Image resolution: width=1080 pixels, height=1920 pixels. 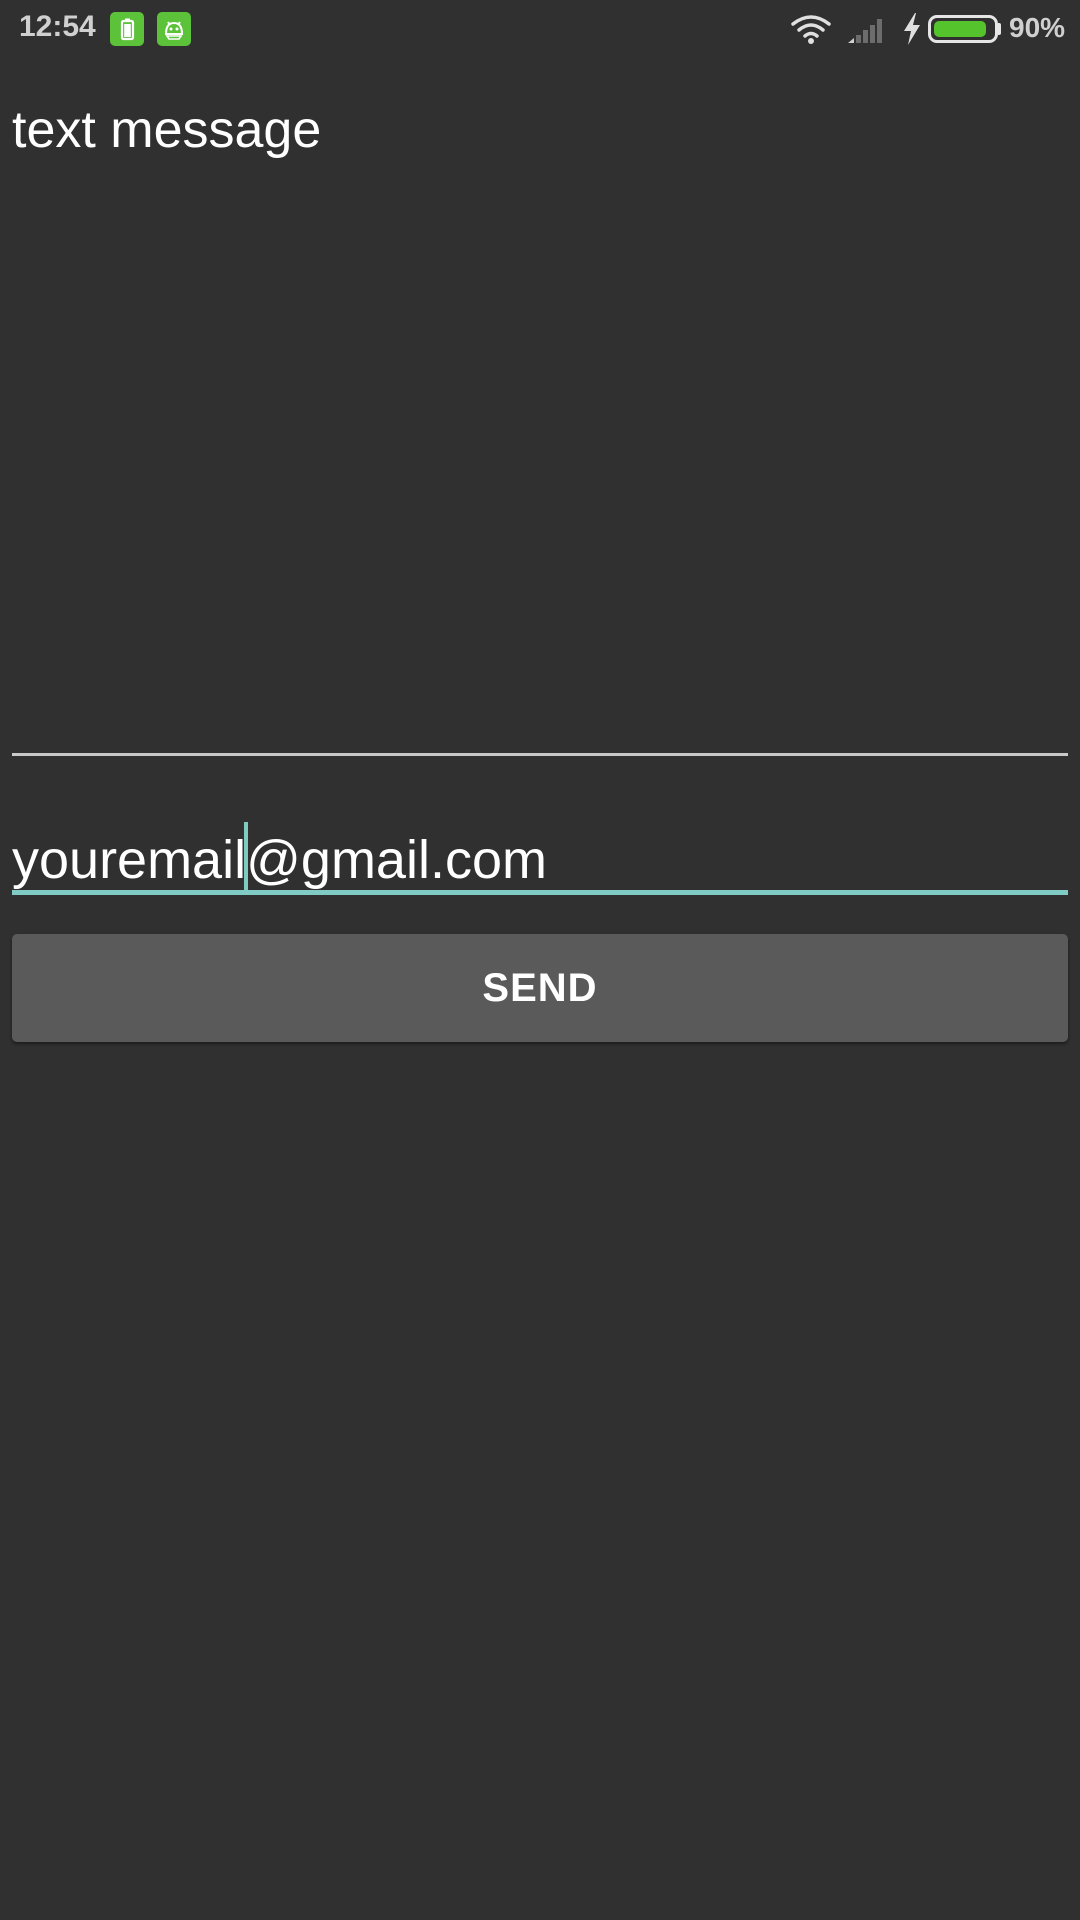 What do you see at coordinates (811, 29) in the screenshot?
I see `wifi-icon` at bounding box center [811, 29].